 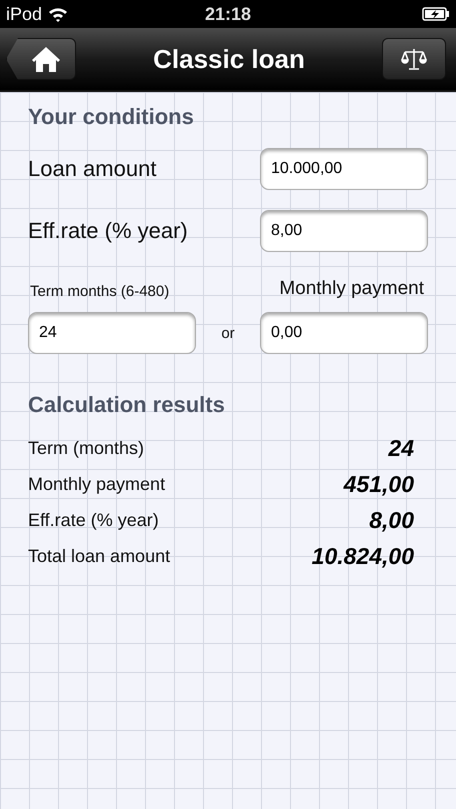 I want to click on field-label: Loan amount, so click(x=92, y=169).